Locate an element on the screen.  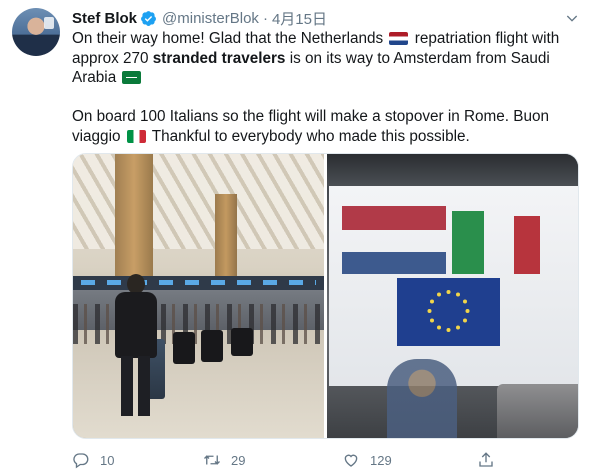
avatar is located at coordinates (36, 32).